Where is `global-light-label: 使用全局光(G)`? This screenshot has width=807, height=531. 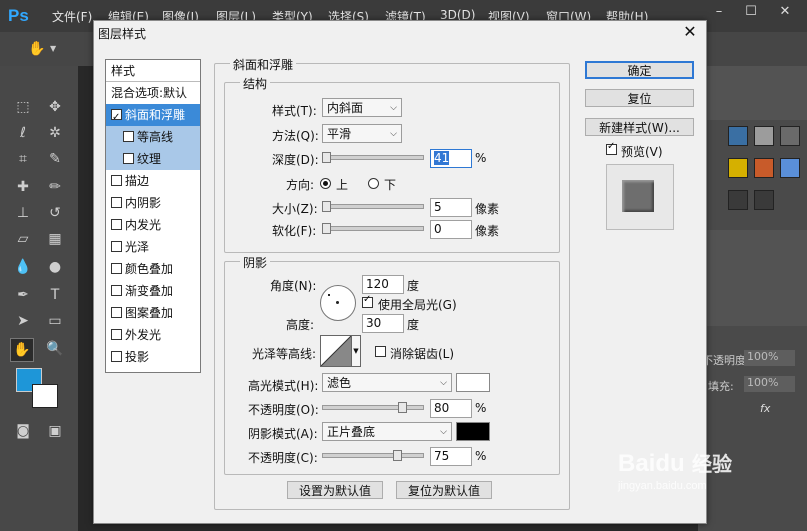
global-light-label: 使用全局光(G) is located at coordinates (417, 304).